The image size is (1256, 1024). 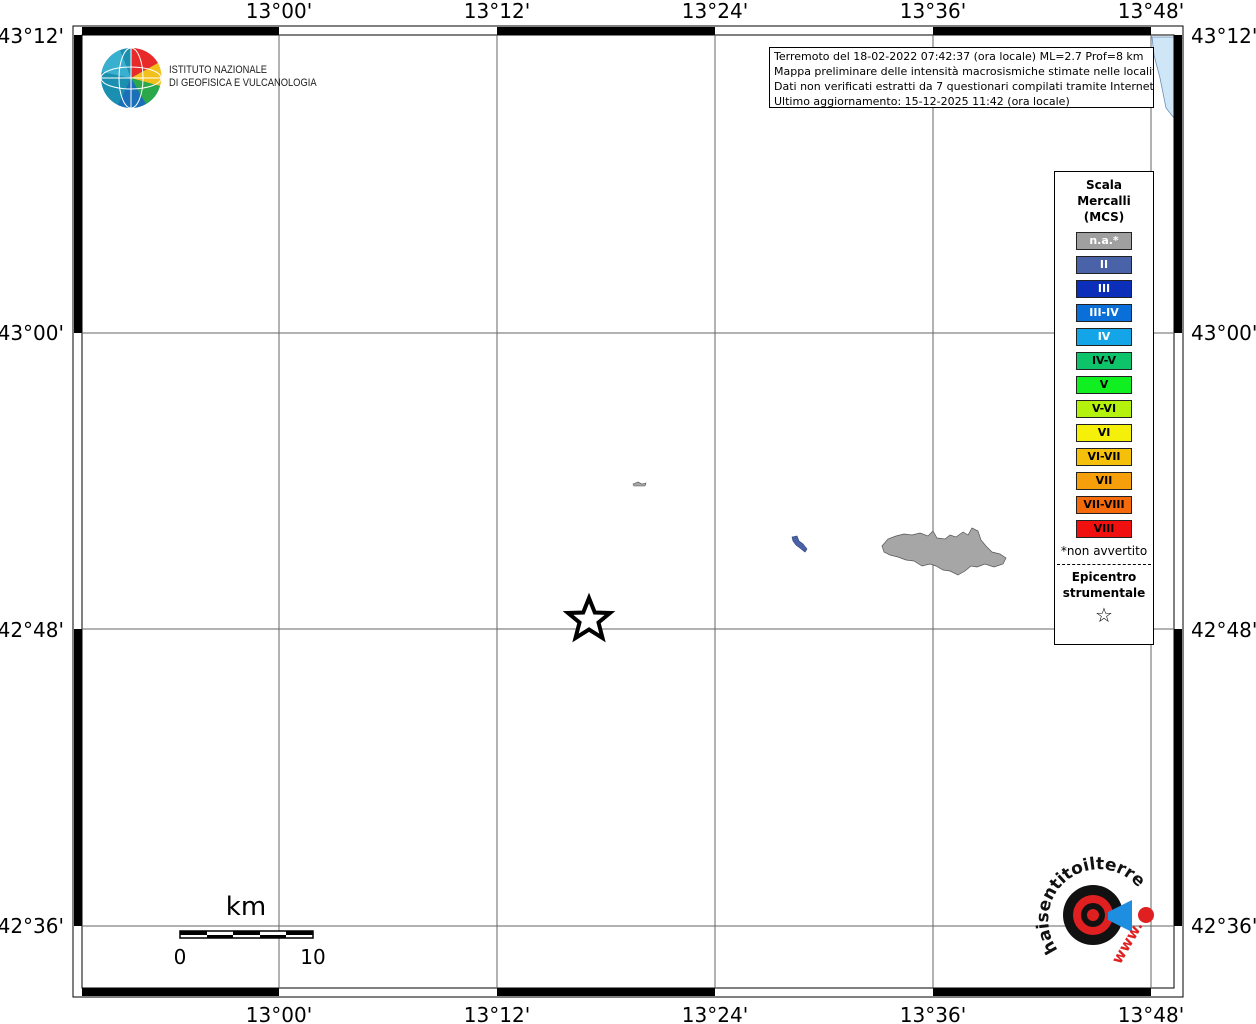 I want to click on legend-swatch: VI-VII, so click(x=1104, y=457).